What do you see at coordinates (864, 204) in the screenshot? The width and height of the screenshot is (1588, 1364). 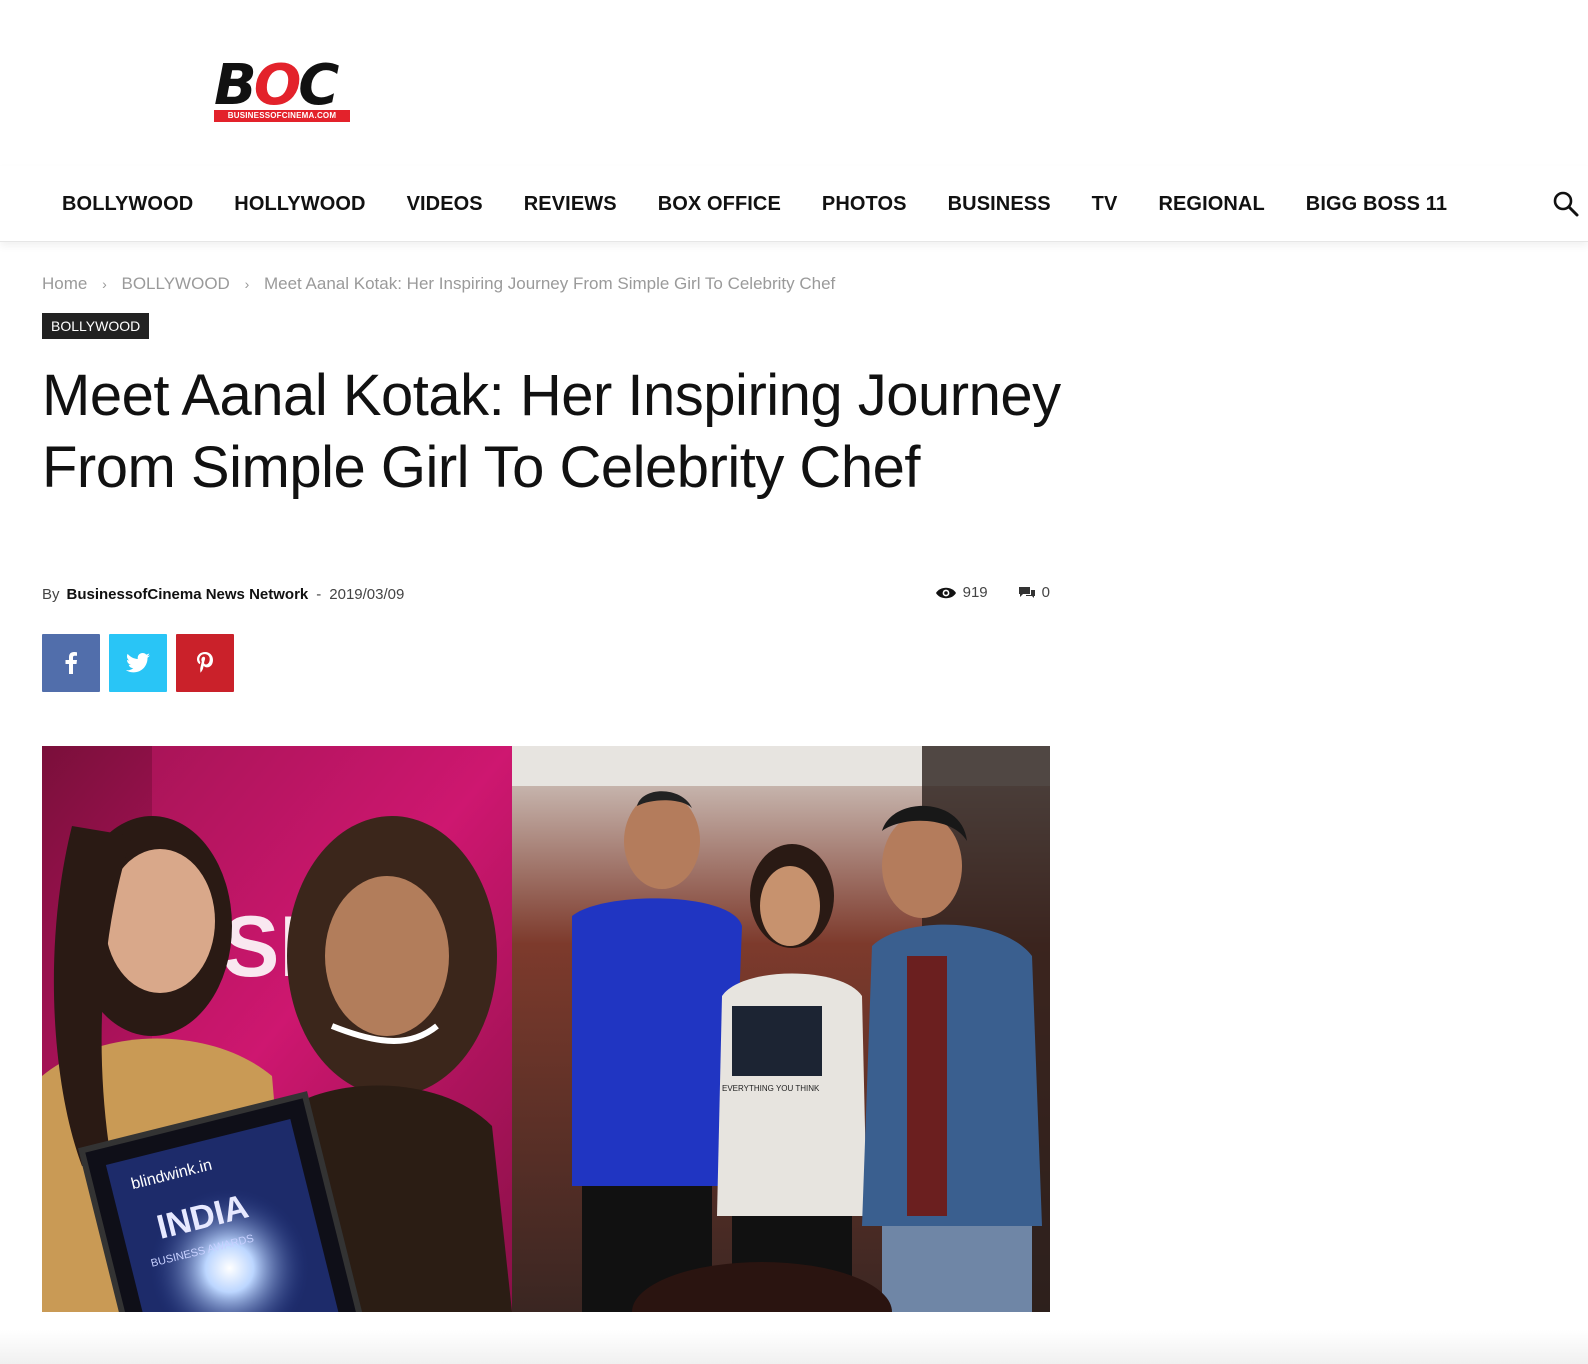 I see `nav-item-photos: PHOTOS` at bounding box center [864, 204].